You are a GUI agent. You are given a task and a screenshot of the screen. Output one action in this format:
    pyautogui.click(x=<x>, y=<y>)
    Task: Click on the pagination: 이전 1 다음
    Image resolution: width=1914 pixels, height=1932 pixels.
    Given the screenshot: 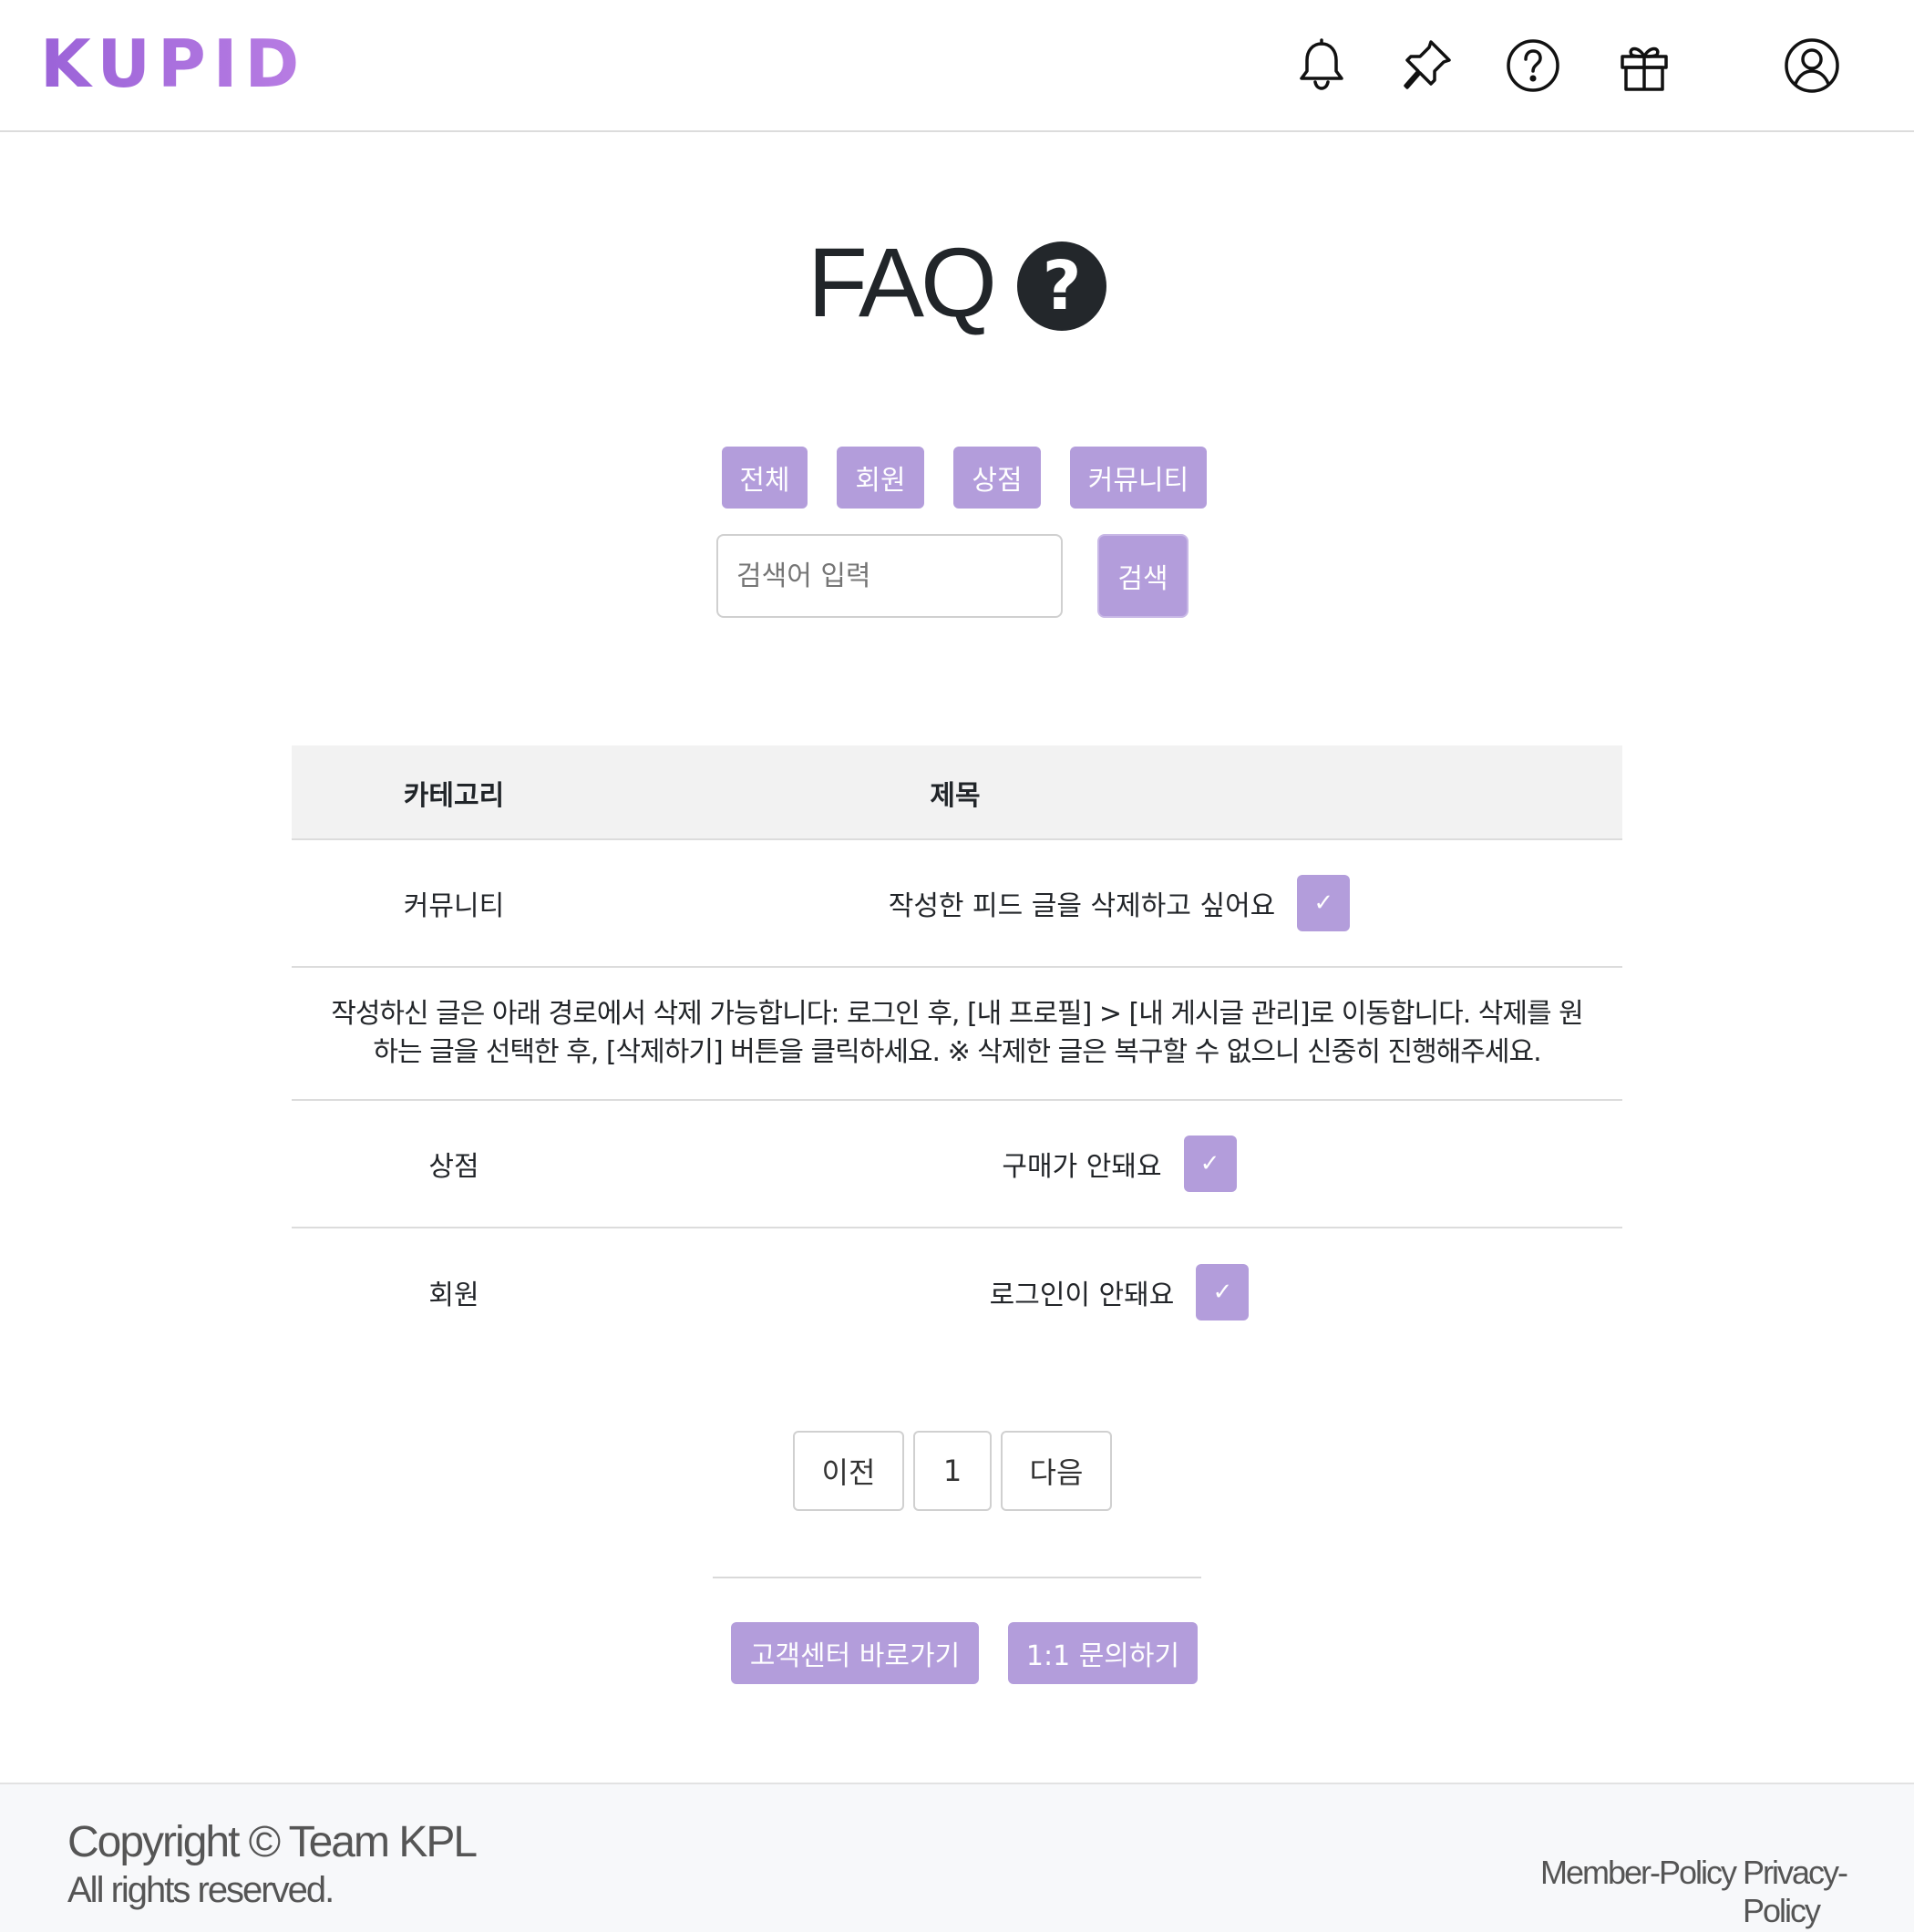 What is the action you would take?
    pyautogui.click(x=957, y=1471)
    